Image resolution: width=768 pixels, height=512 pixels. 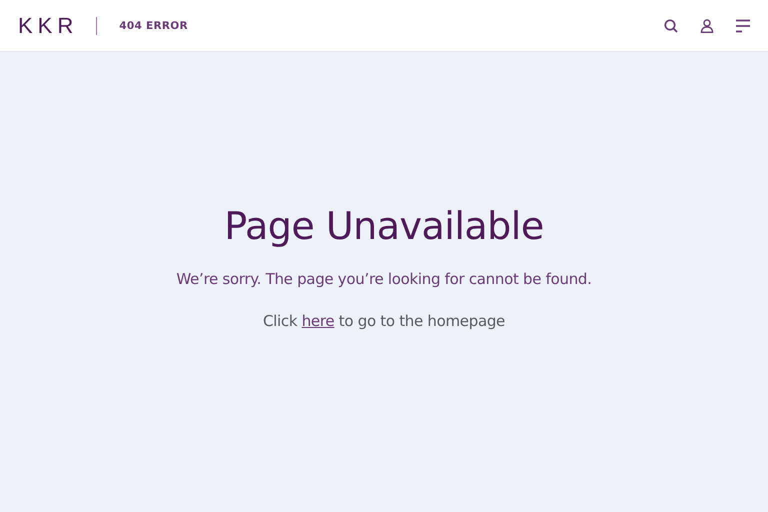 I want to click on section-label: 404 ERROR, so click(x=153, y=26).